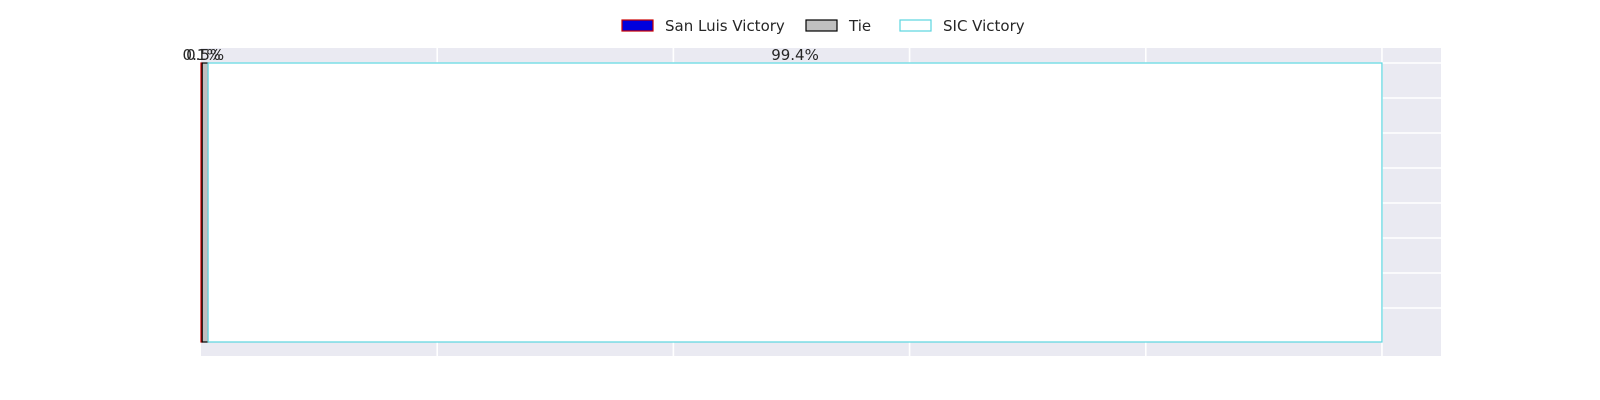  Describe the element at coordinates (984, 26) in the screenshot. I see `legend-label-sic-victory: SIC Victory` at that location.